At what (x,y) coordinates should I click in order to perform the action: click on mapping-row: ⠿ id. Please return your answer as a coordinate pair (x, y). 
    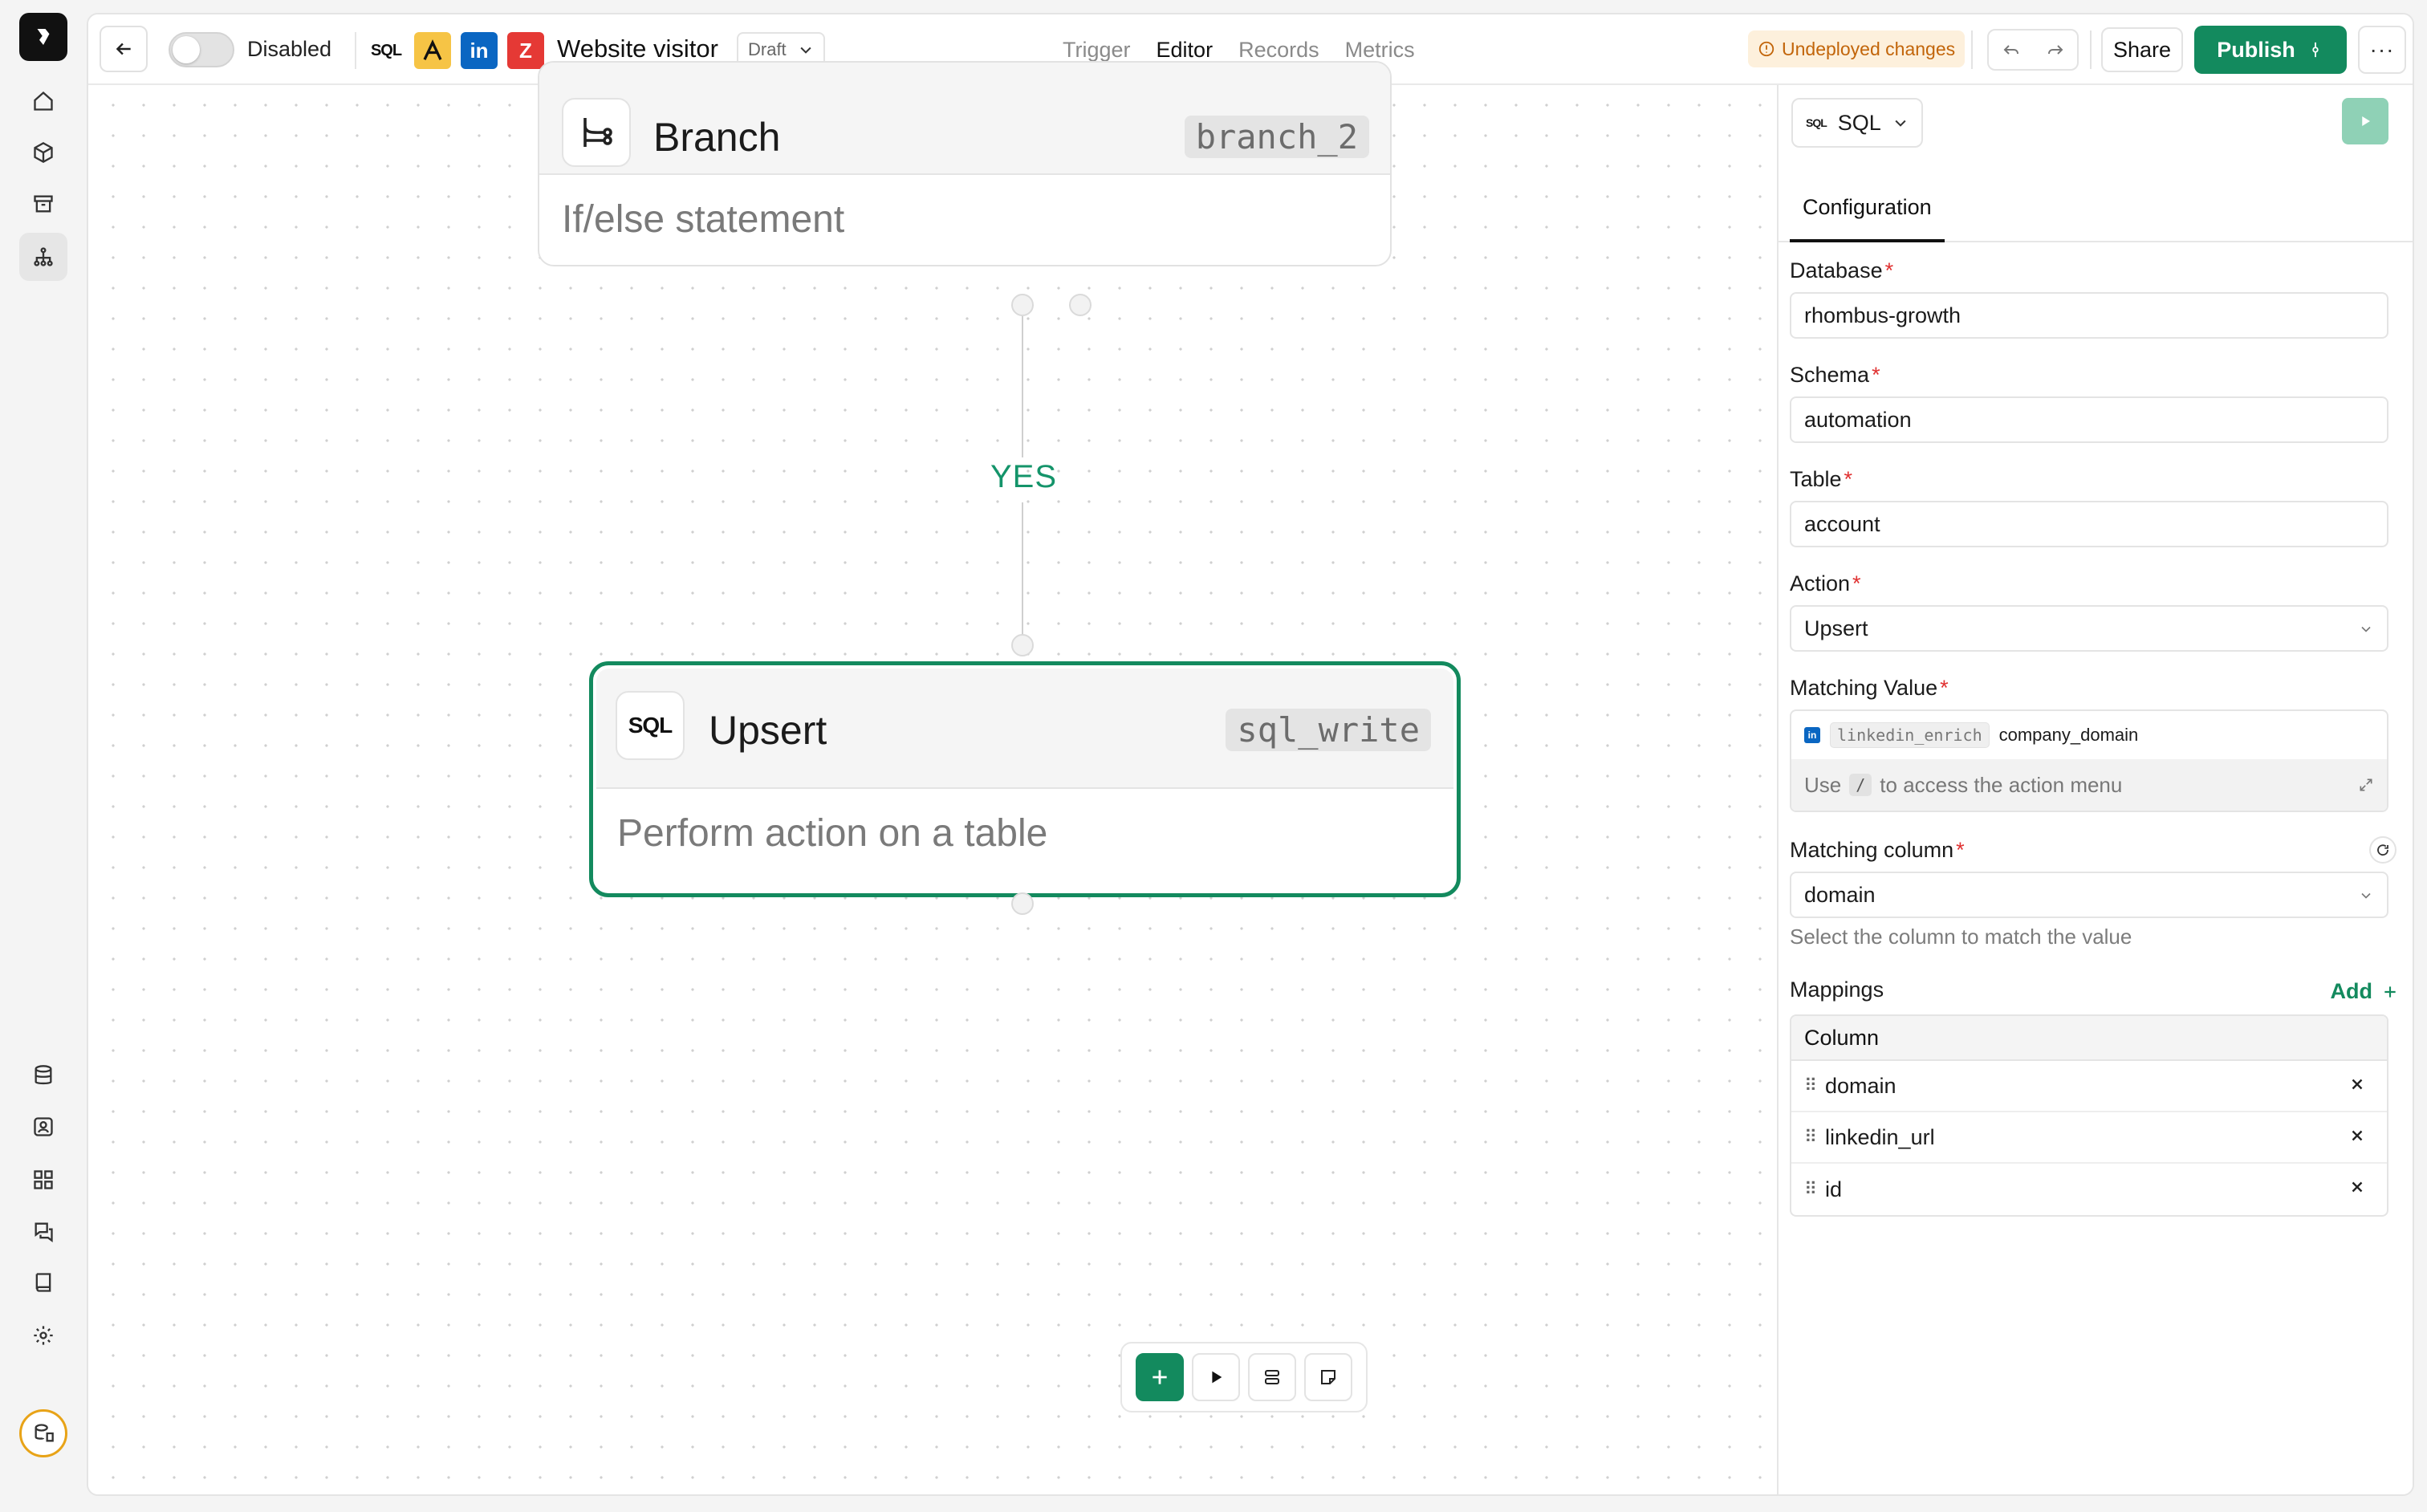
    Looking at the image, I should click on (2089, 1189).